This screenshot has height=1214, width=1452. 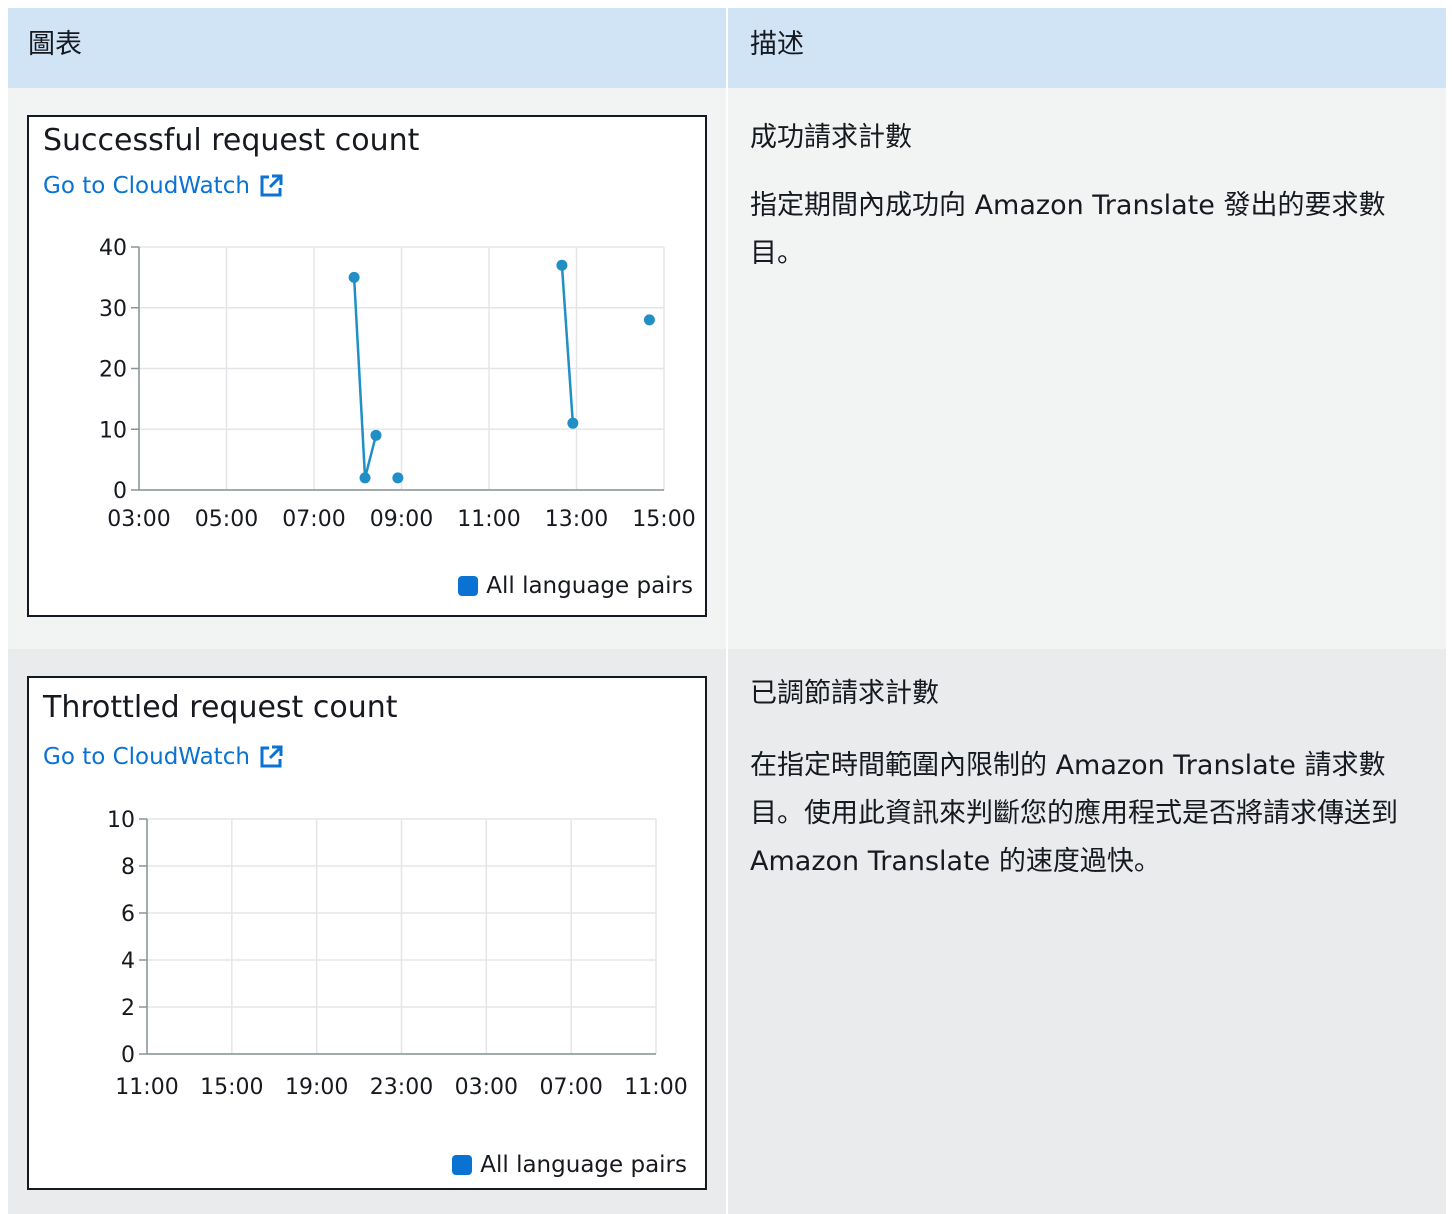 I want to click on table-header-row: 圖表 描述, so click(x=727, y=48).